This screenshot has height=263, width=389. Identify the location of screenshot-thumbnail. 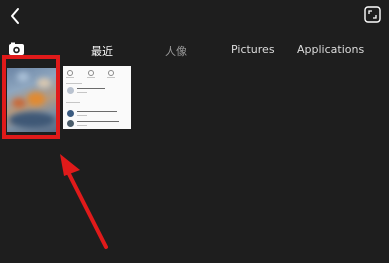
(97, 97).